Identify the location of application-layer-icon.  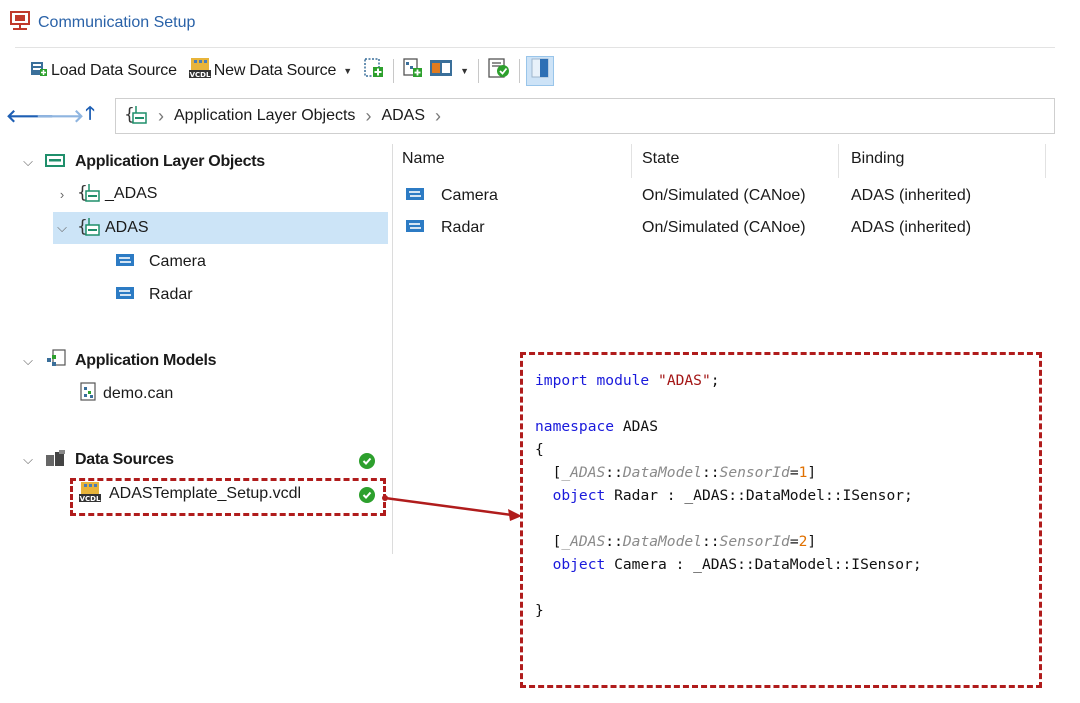
(55, 162).